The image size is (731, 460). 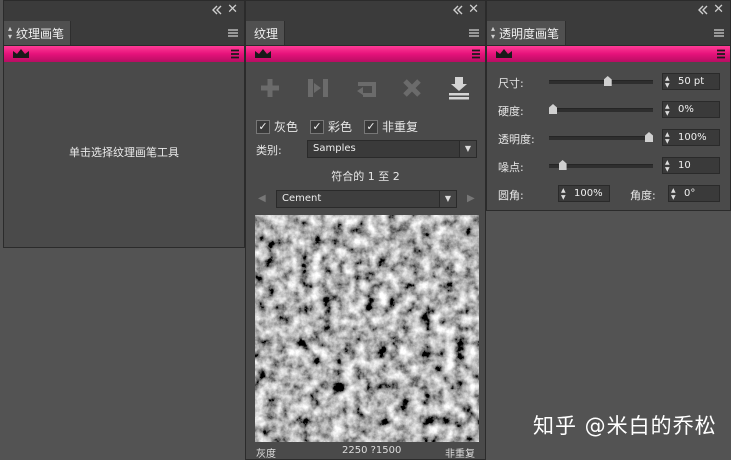 What do you see at coordinates (690, 193) in the screenshot?
I see `angle-value: 0°` at bounding box center [690, 193].